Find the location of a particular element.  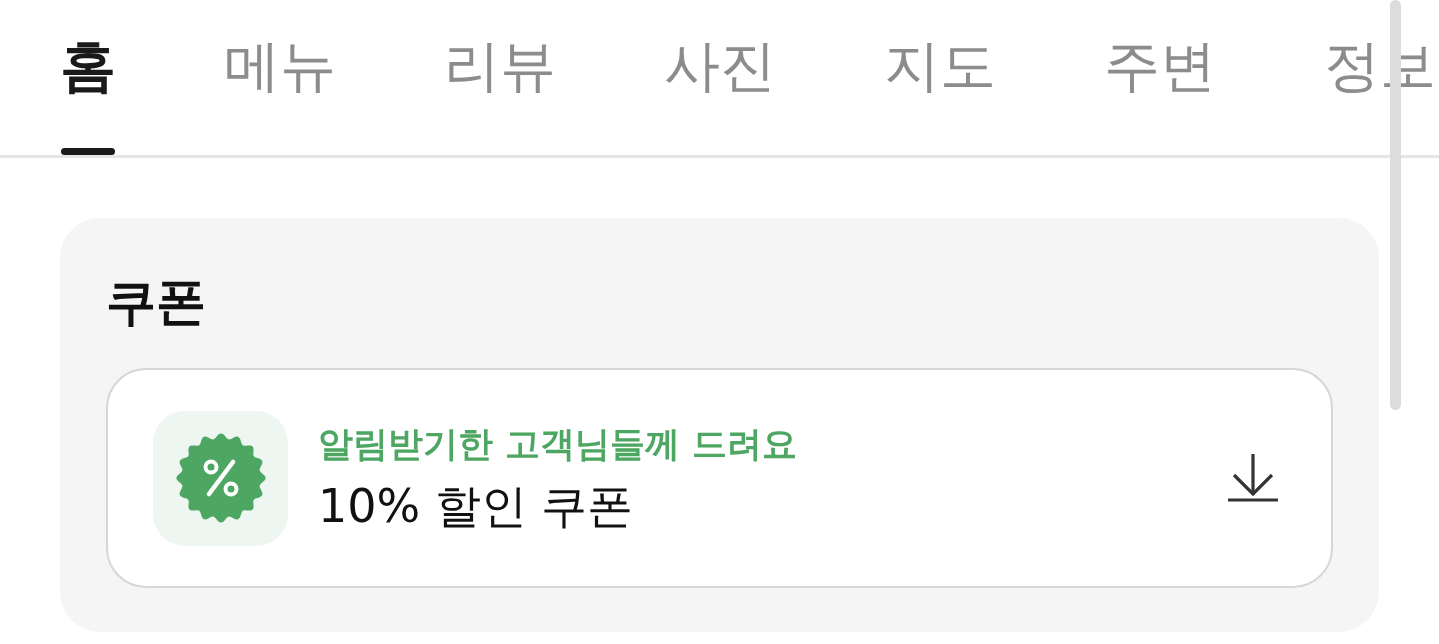

coupon-caption: 알림받기한 고객님들께 드려요 is located at coordinates (558, 444).